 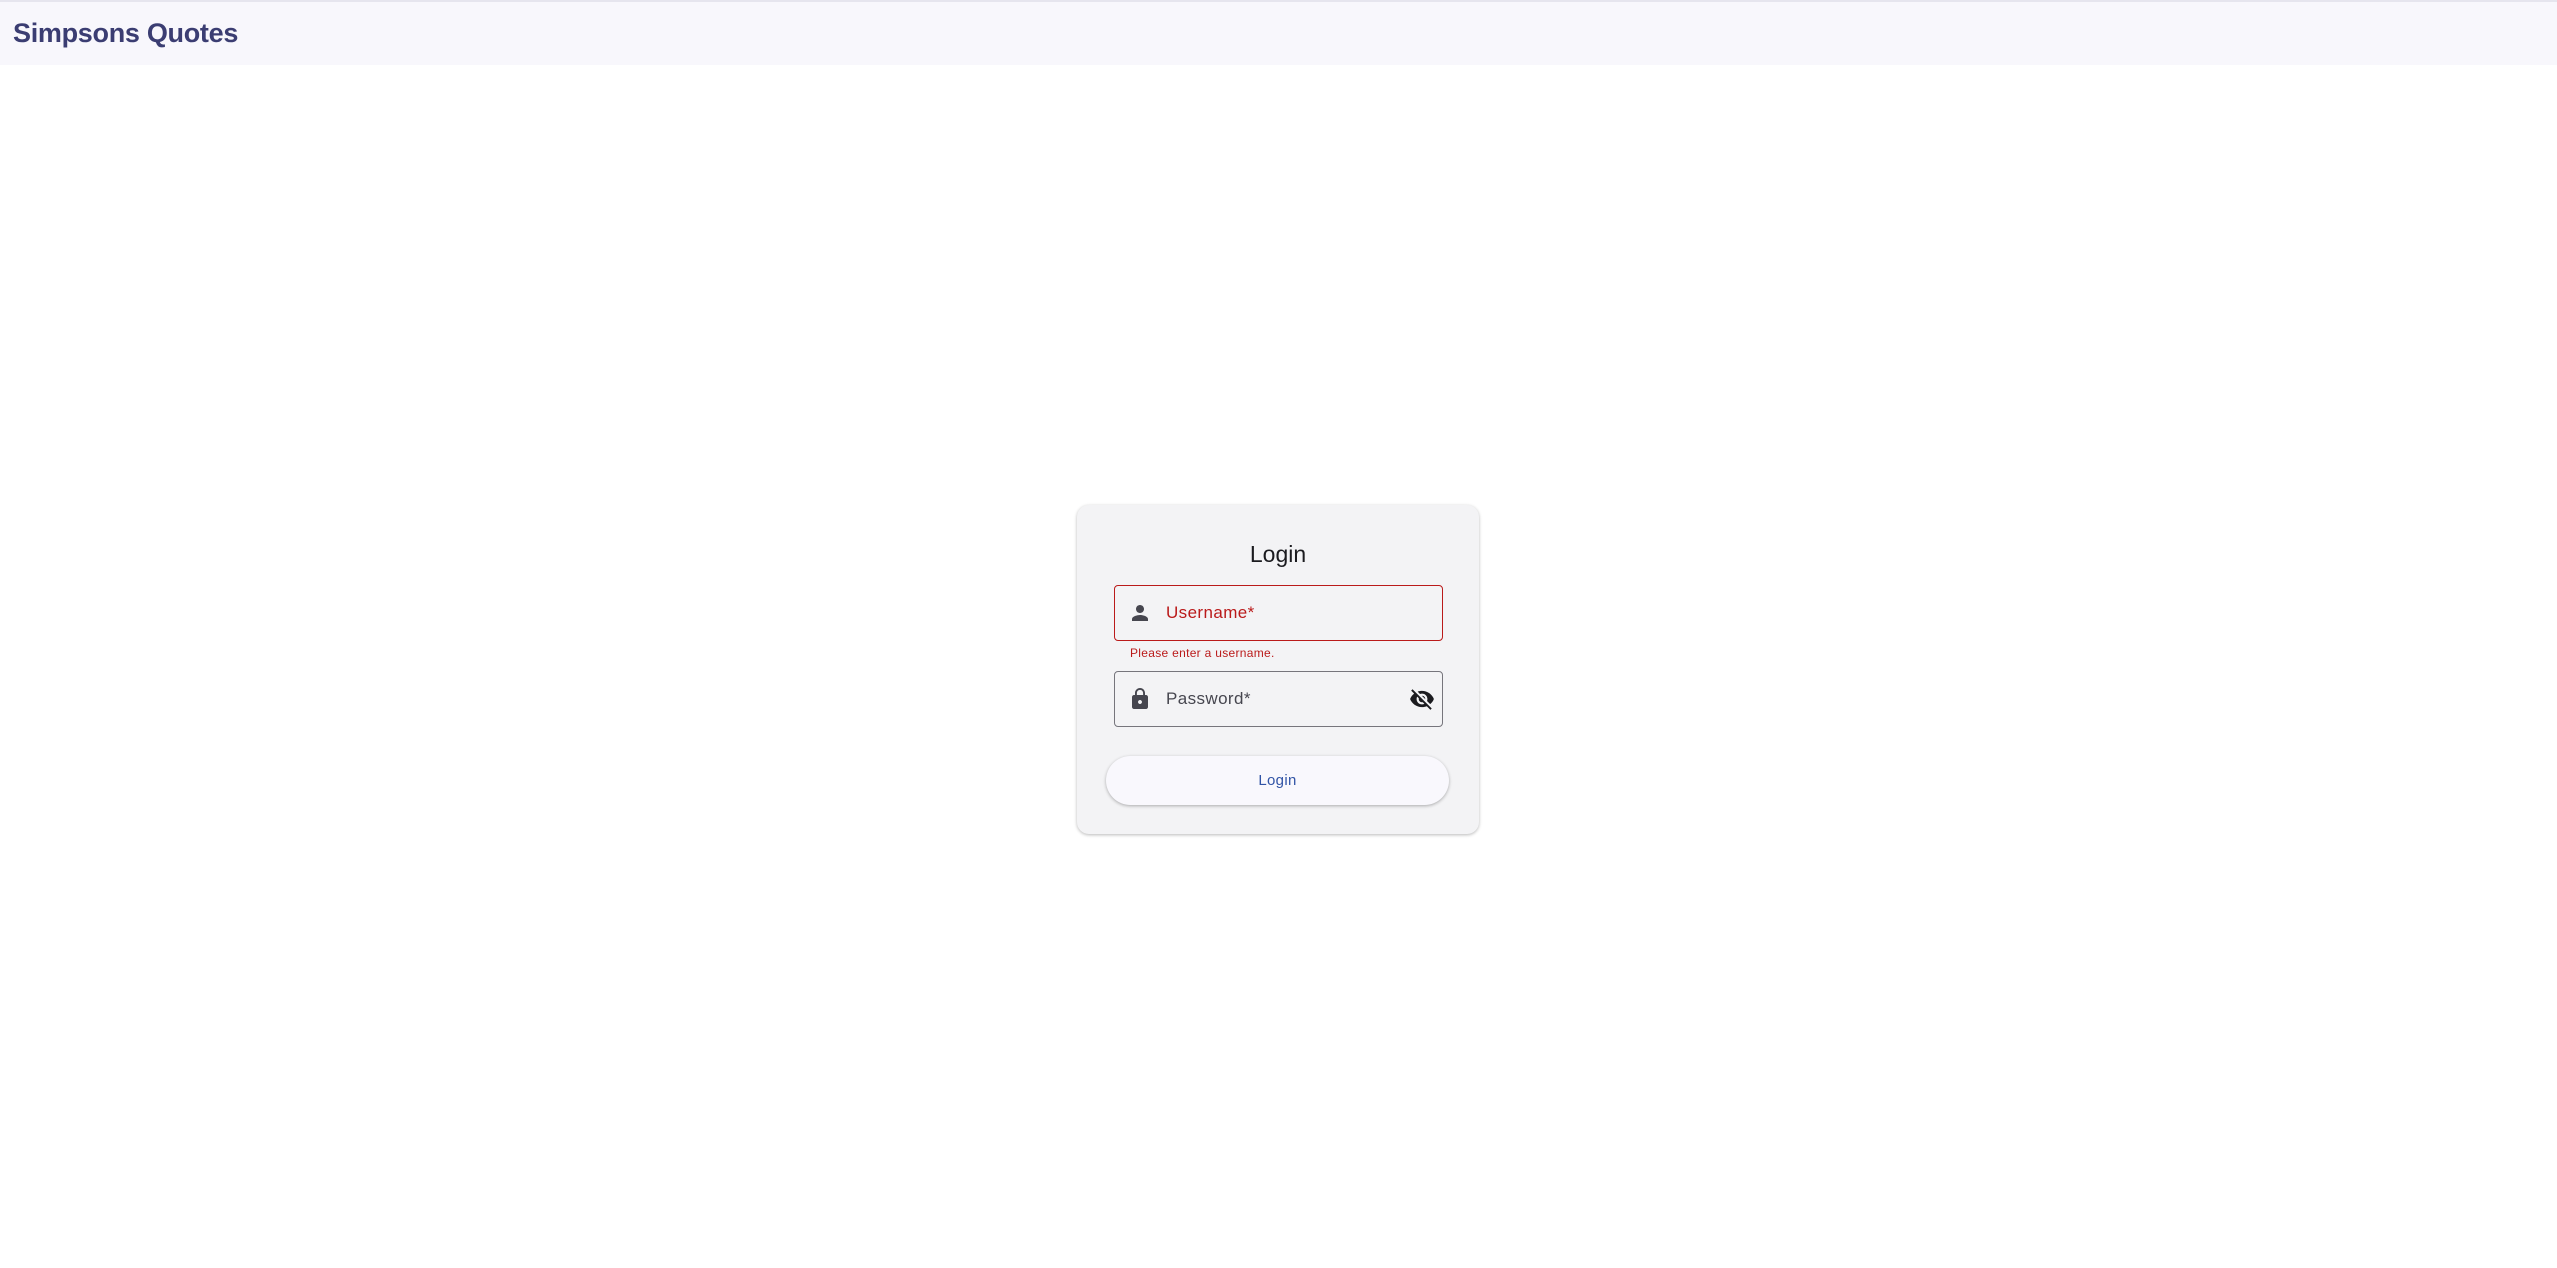 I want to click on app-bar: Simpsons Quotes, so click(x=1278, y=32).